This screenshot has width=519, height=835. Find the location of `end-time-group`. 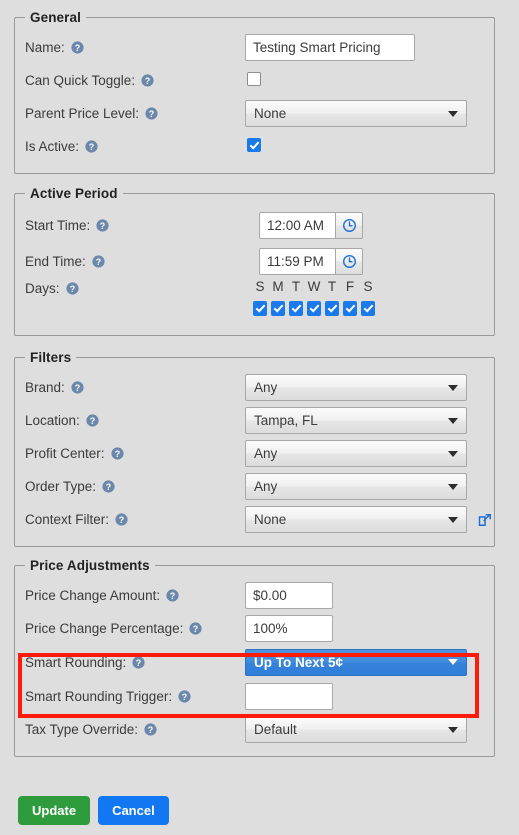

end-time-group is located at coordinates (311, 261).